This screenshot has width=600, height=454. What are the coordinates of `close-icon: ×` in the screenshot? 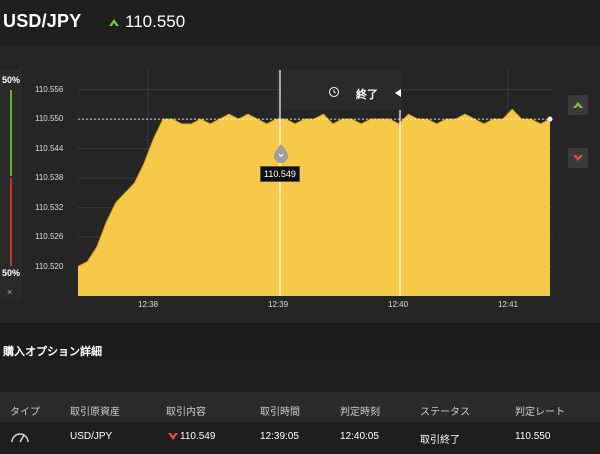 It's located at (9, 292).